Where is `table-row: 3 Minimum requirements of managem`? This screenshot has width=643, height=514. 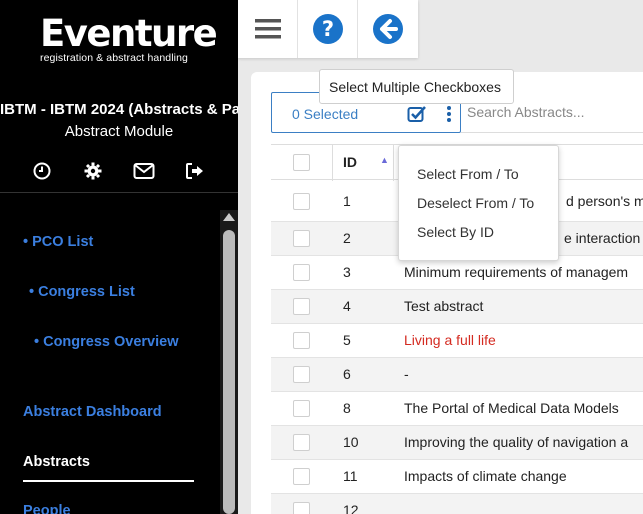 table-row: 3 Minimum requirements of managem is located at coordinates (457, 273).